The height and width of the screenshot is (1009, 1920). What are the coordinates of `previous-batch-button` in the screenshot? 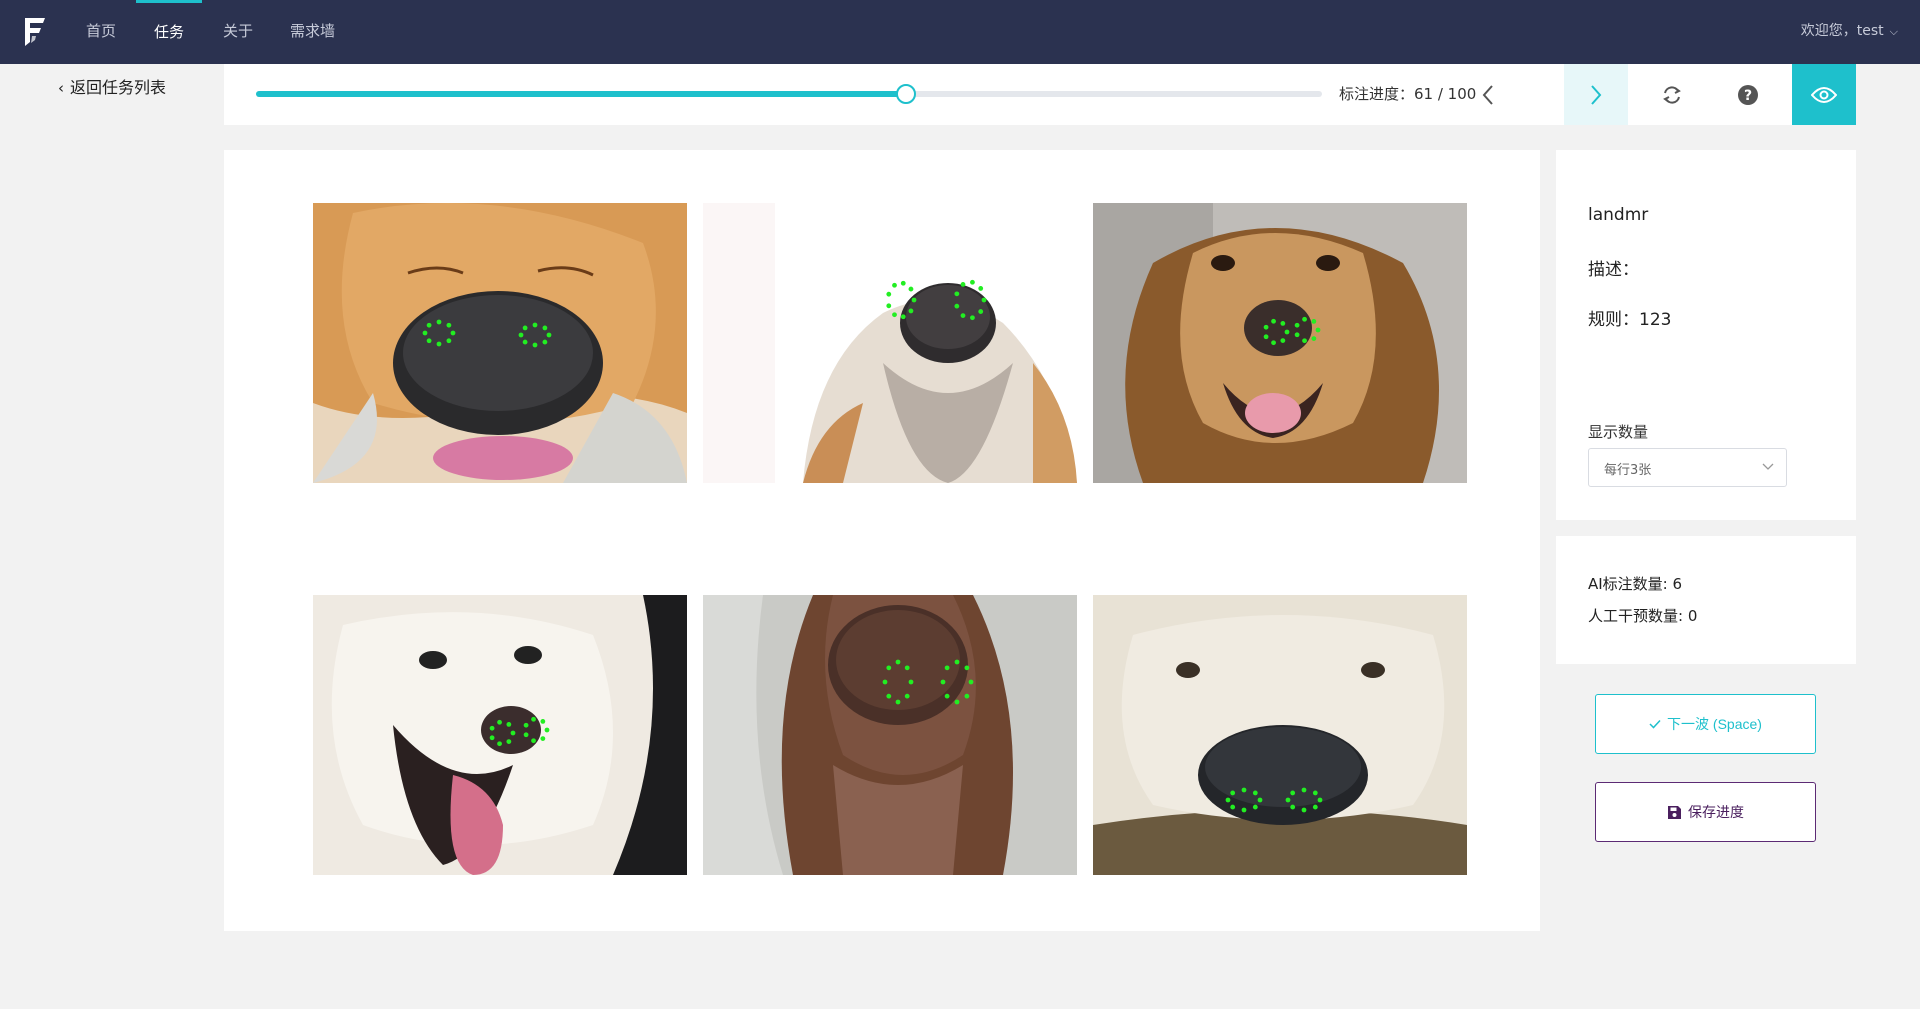 It's located at (1488, 94).